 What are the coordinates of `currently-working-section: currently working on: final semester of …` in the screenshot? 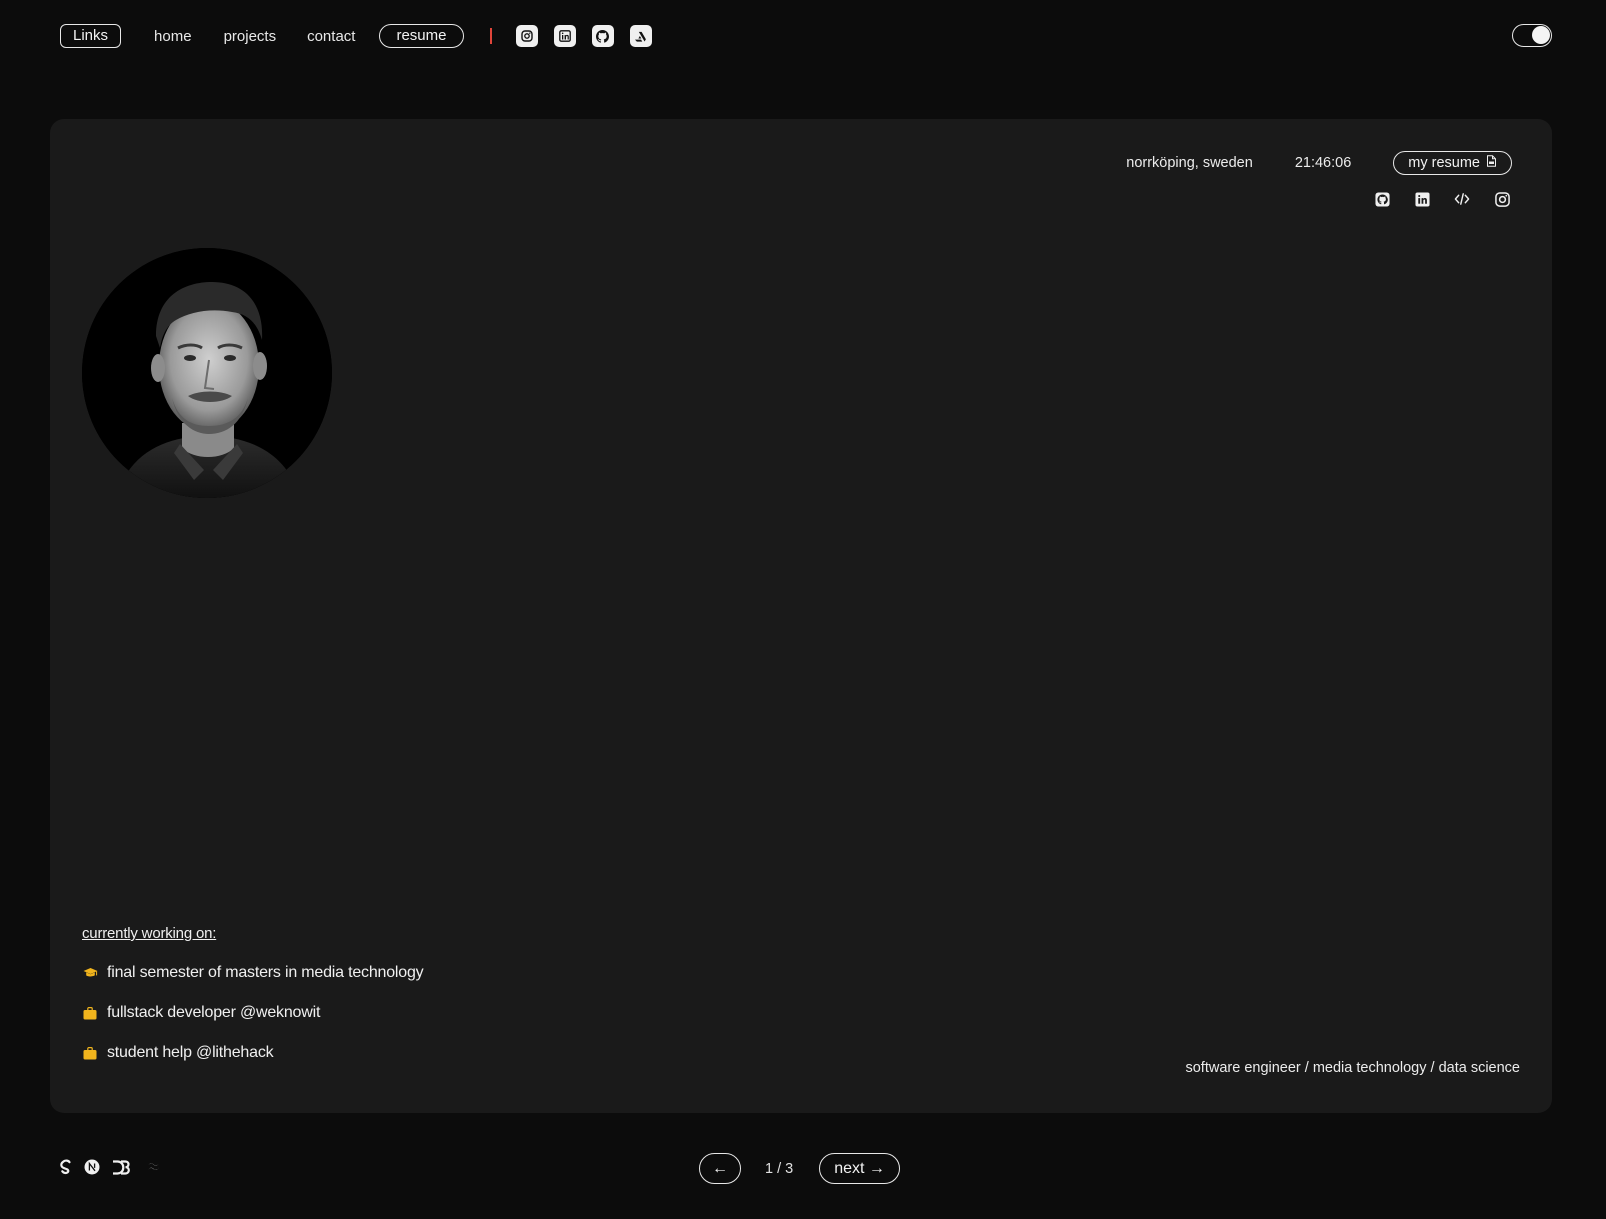 It's located at (253, 1004).